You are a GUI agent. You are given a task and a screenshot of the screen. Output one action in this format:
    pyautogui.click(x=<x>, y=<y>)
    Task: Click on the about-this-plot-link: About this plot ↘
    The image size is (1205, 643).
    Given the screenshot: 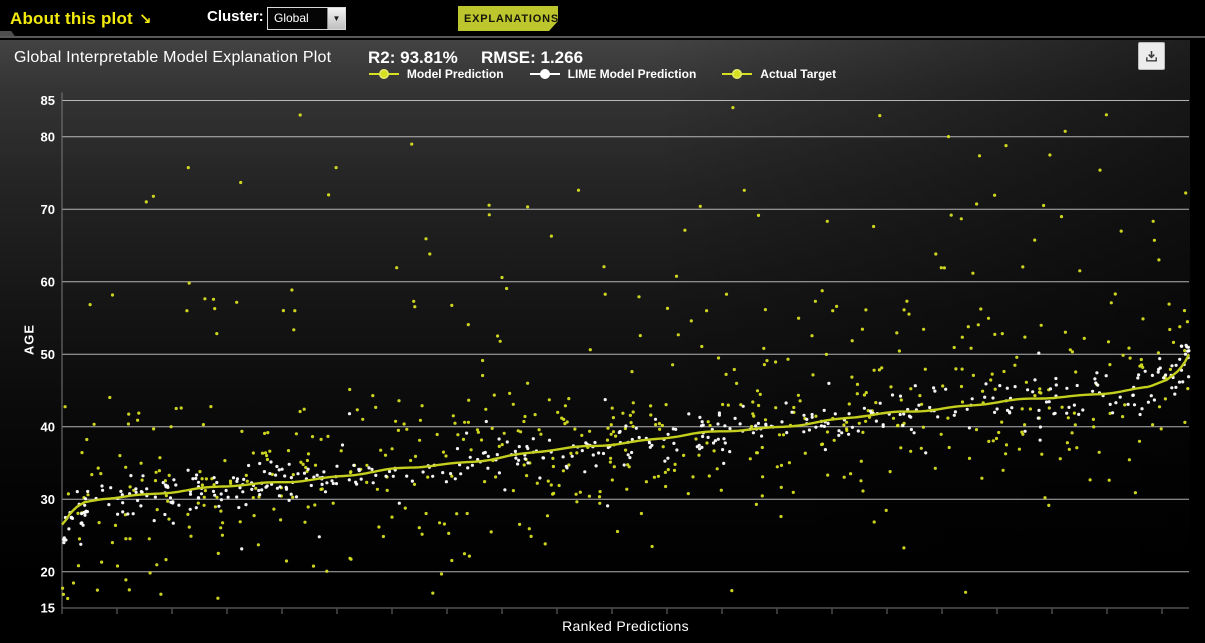 What is the action you would take?
    pyautogui.click(x=81, y=19)
    